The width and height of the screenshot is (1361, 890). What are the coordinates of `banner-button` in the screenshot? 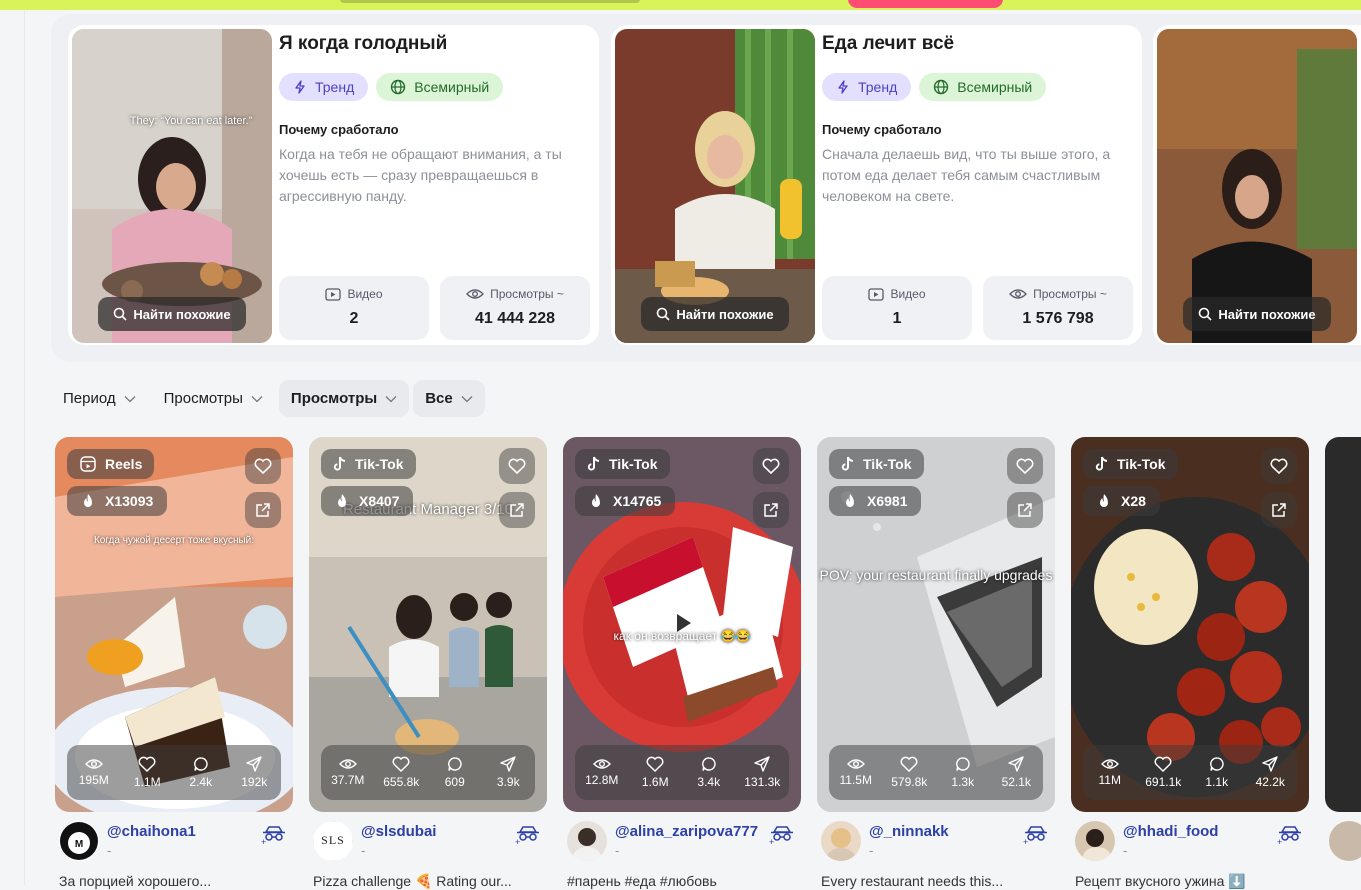 It's located at (925, 4).